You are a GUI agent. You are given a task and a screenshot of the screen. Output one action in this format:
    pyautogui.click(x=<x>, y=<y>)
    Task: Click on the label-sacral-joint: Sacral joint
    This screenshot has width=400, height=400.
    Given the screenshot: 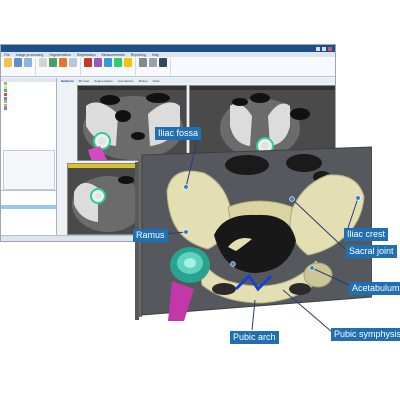 What is the action you would take?
    pyautogui.click(x=371, y=251)
    